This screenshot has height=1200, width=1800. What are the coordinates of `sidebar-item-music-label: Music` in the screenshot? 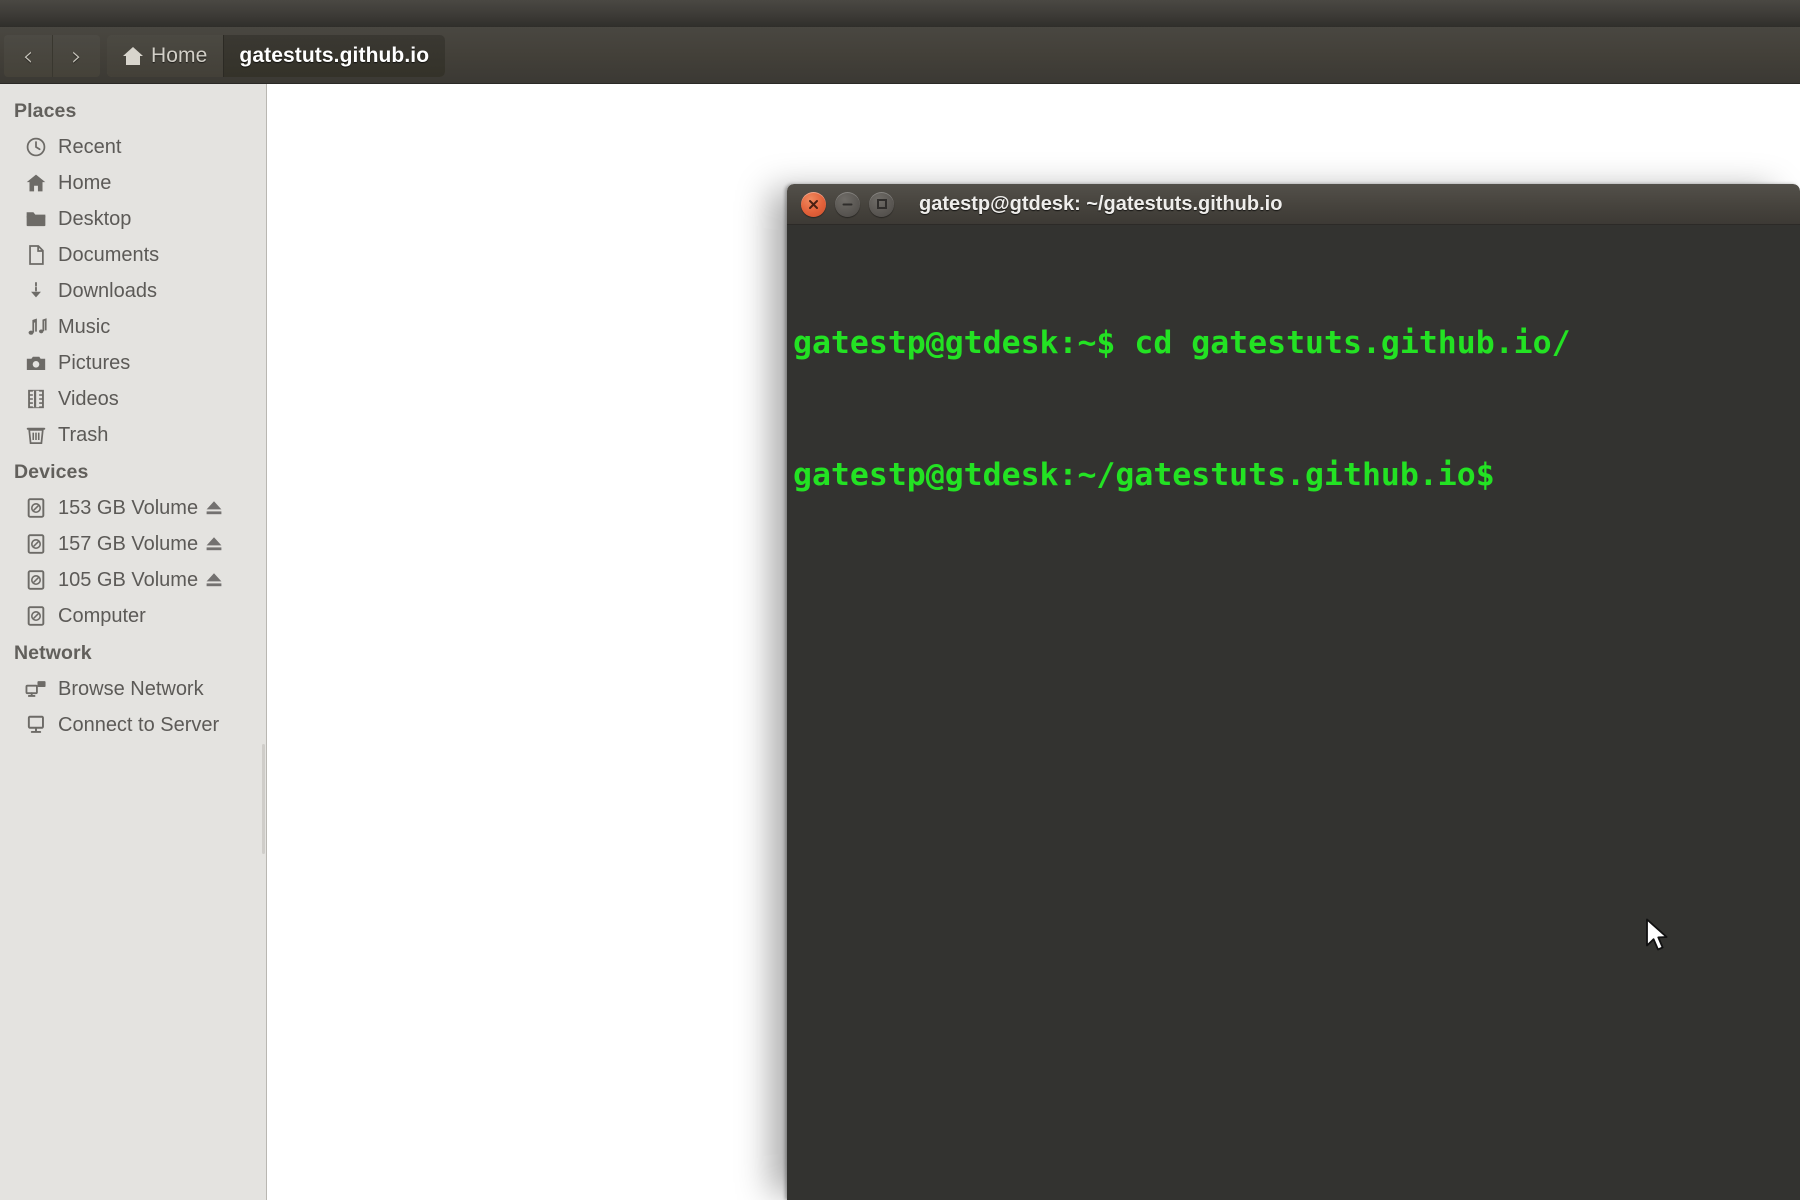 It's located at (84, 326).